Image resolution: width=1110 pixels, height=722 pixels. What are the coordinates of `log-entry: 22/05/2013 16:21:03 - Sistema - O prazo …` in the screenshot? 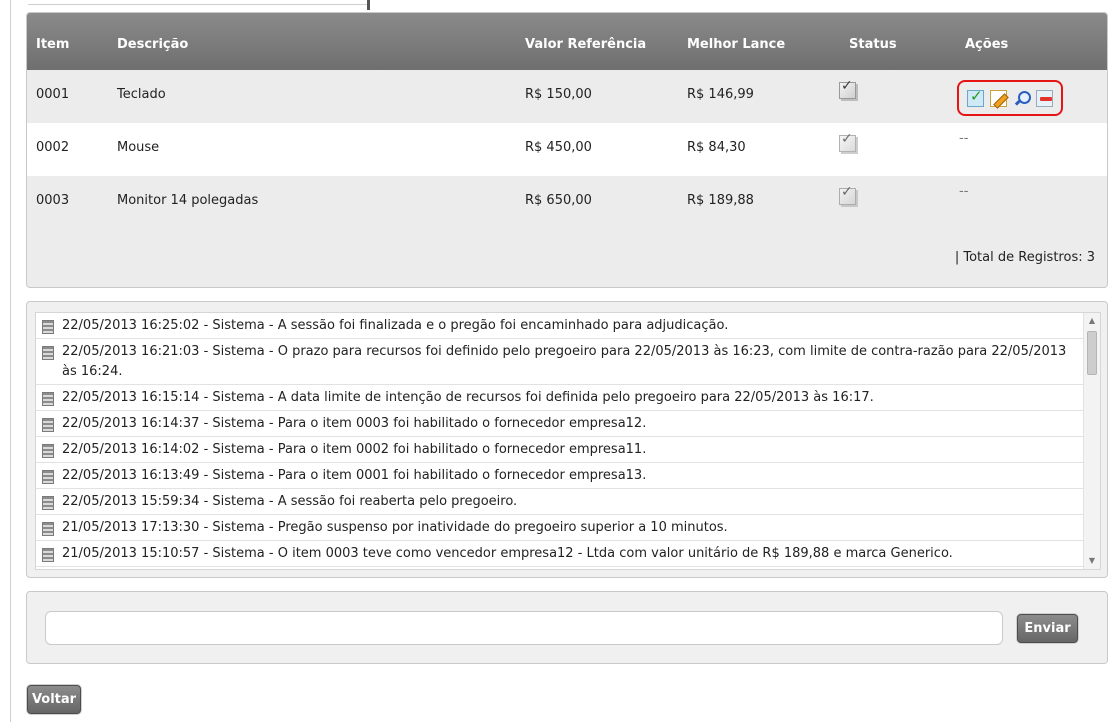 It's located at (560, 362).